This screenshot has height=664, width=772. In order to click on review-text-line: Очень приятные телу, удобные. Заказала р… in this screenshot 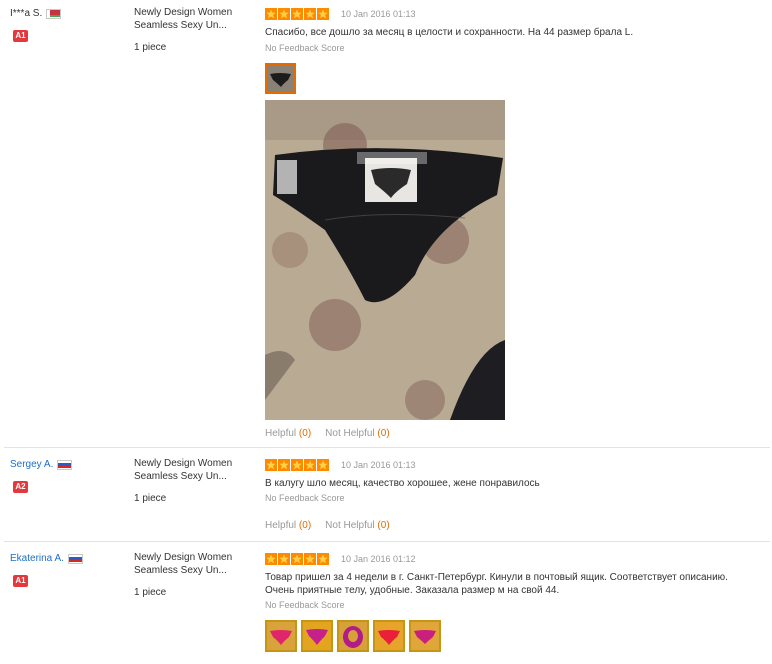, I will do `click(412, 590)`.